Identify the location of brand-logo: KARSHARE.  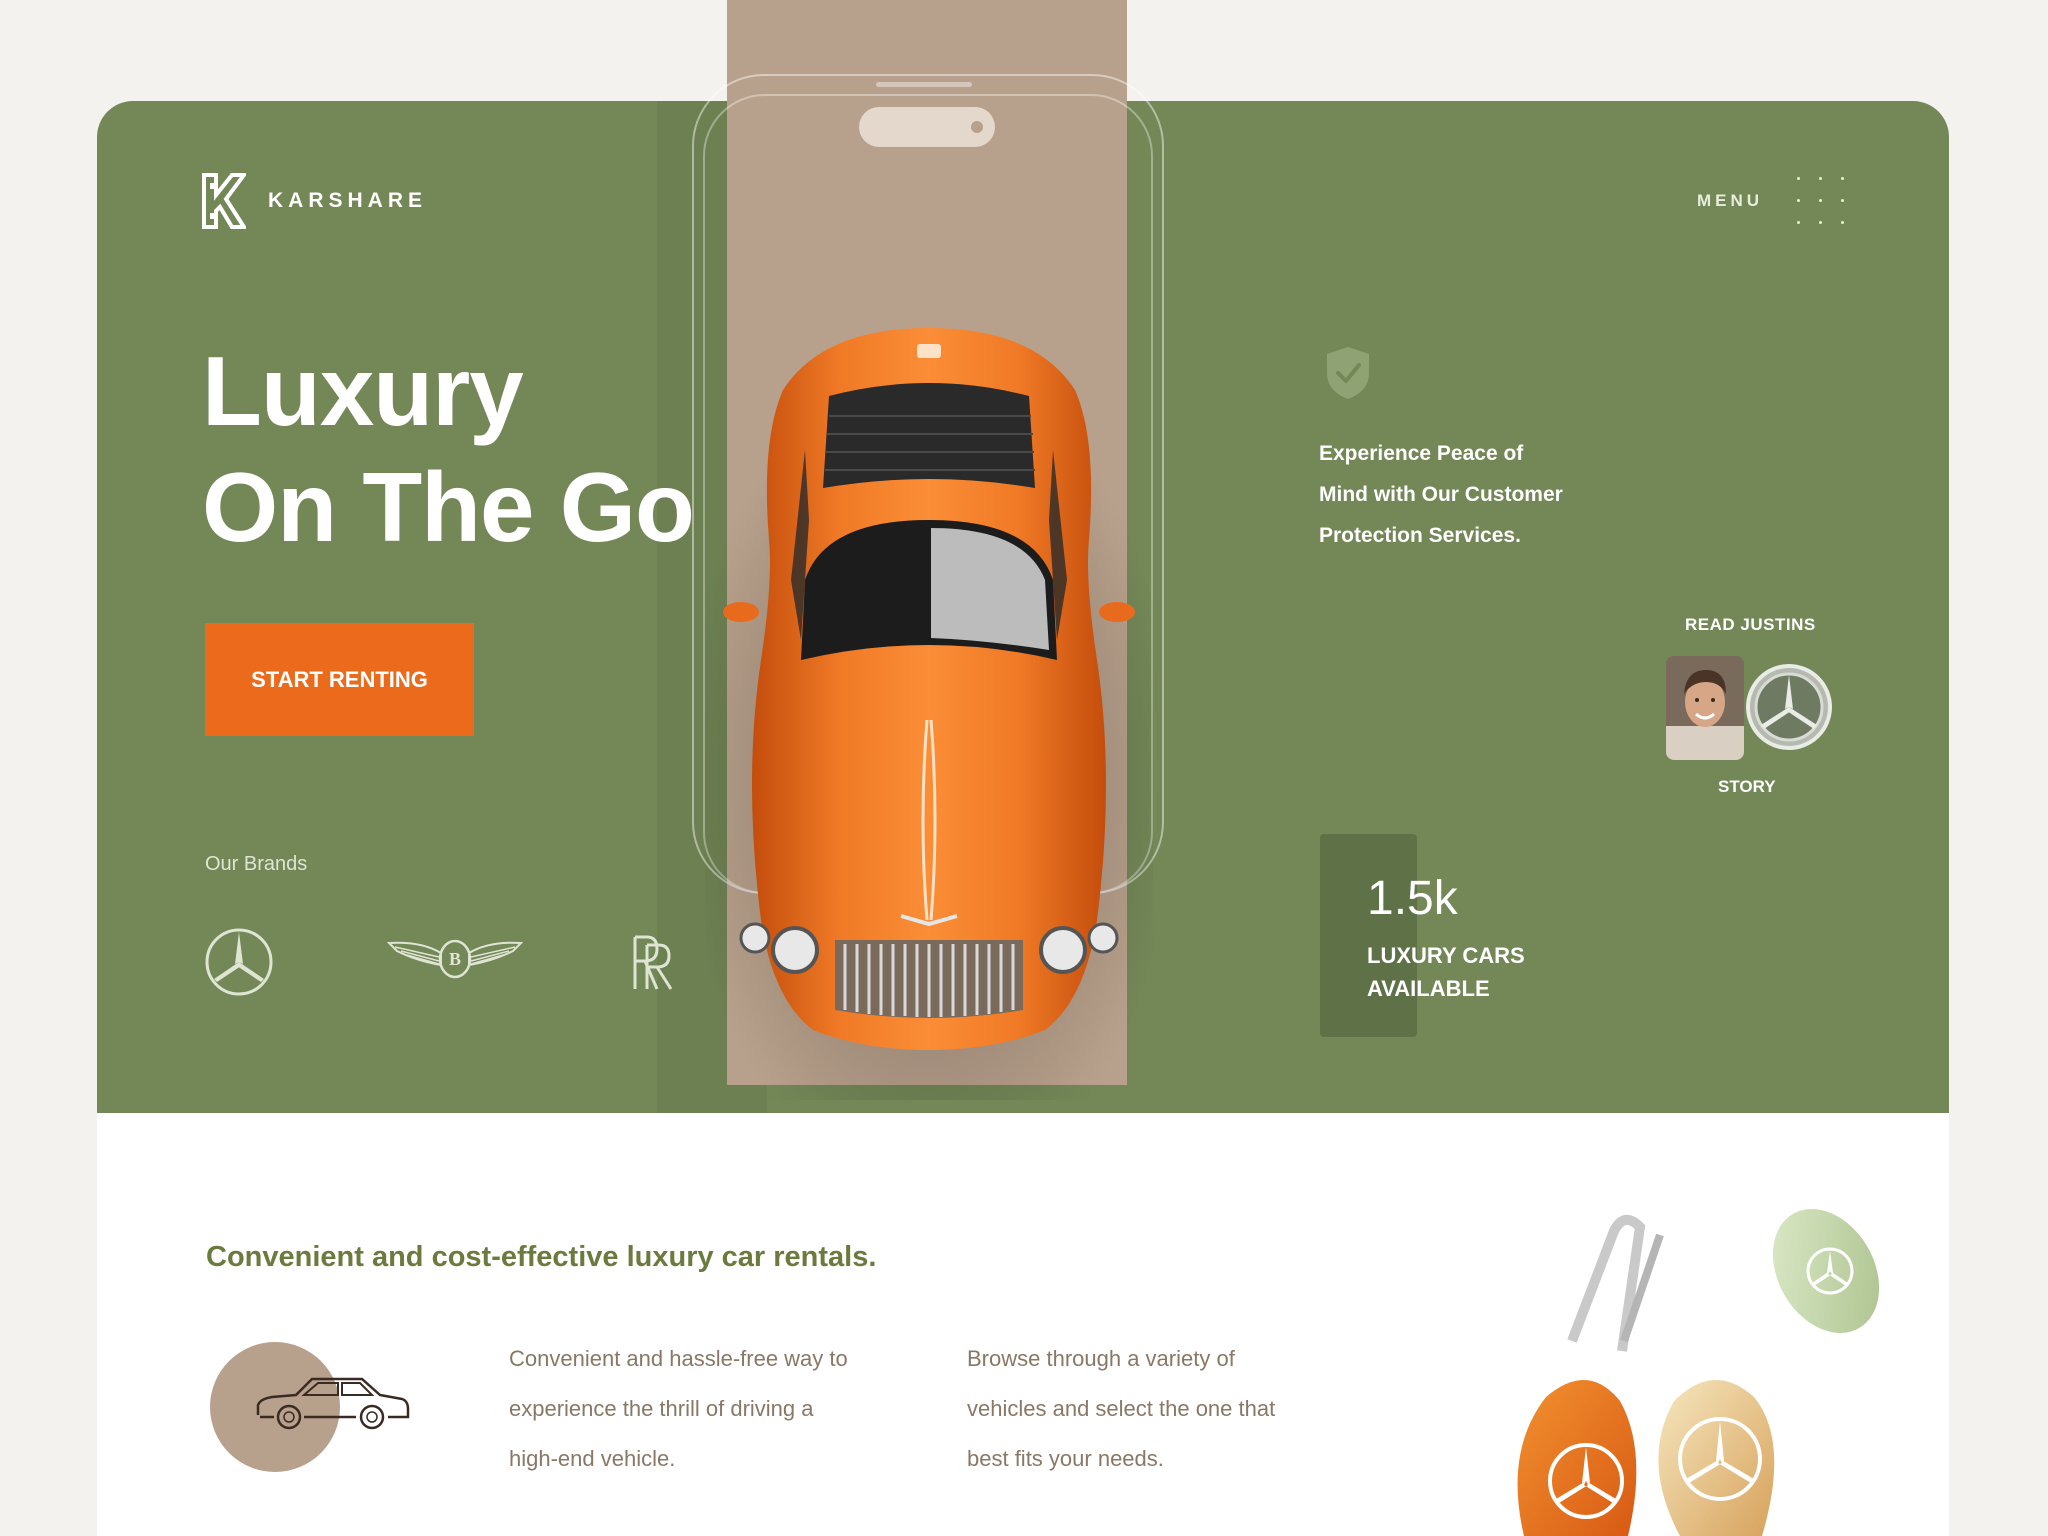
(314, 201).